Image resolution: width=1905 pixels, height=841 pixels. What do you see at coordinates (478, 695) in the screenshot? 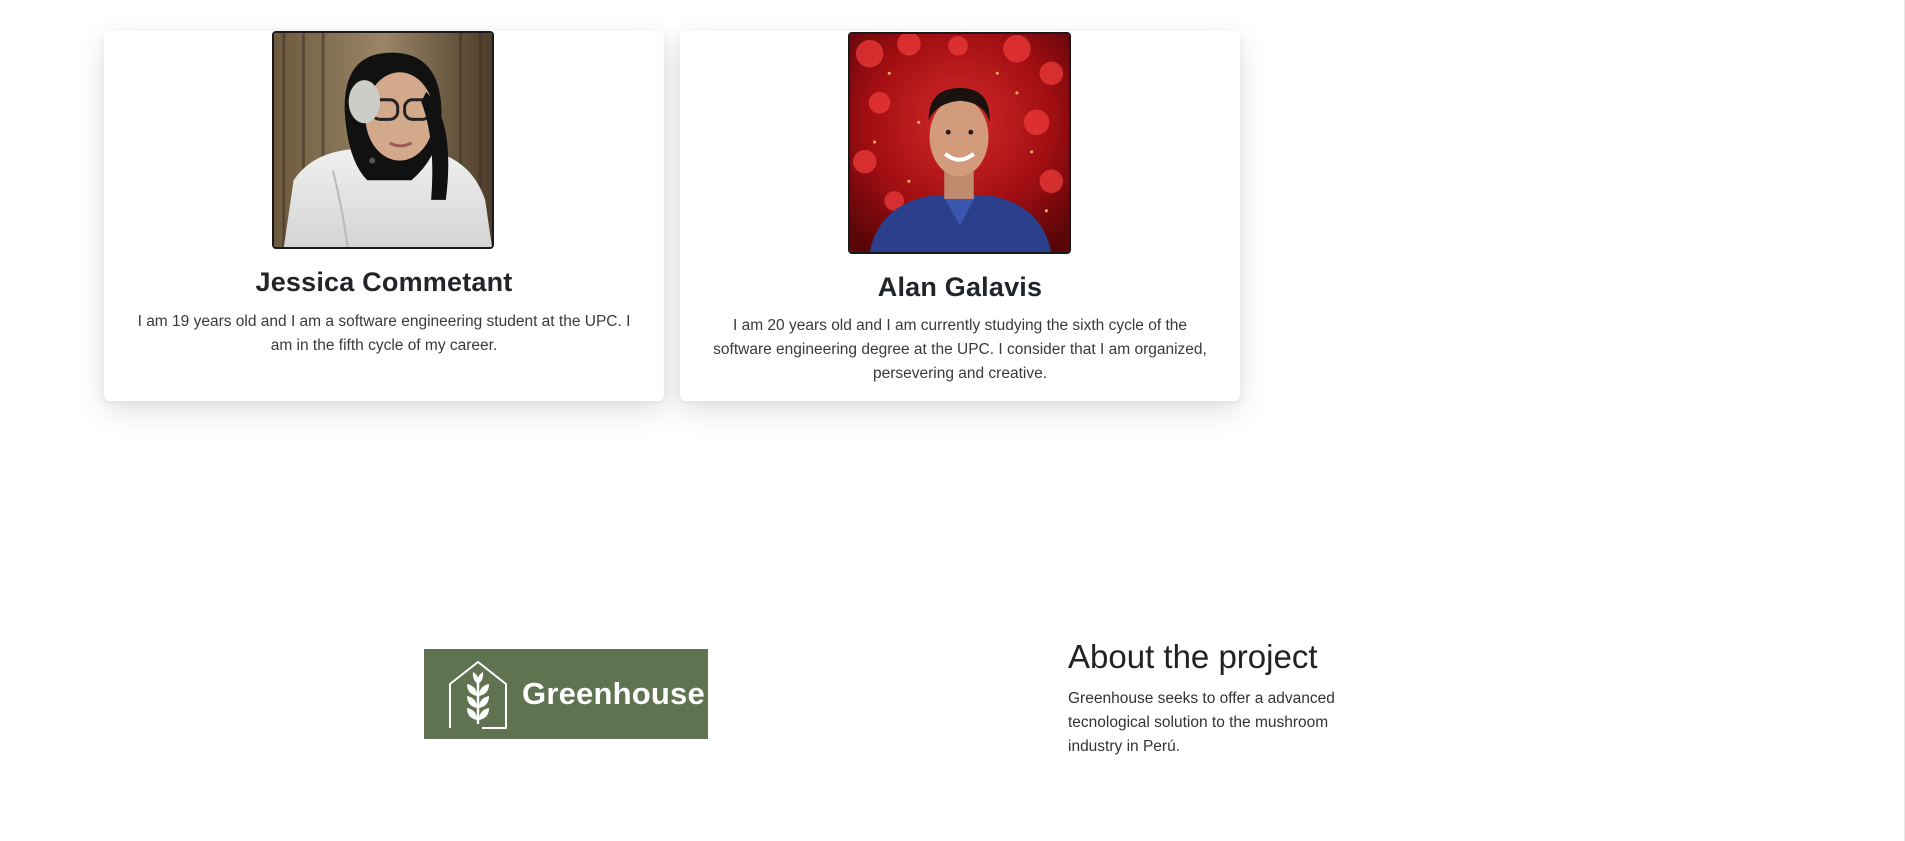
I see `greenhouse-wheat-icon` at bounding box center [478, 695].